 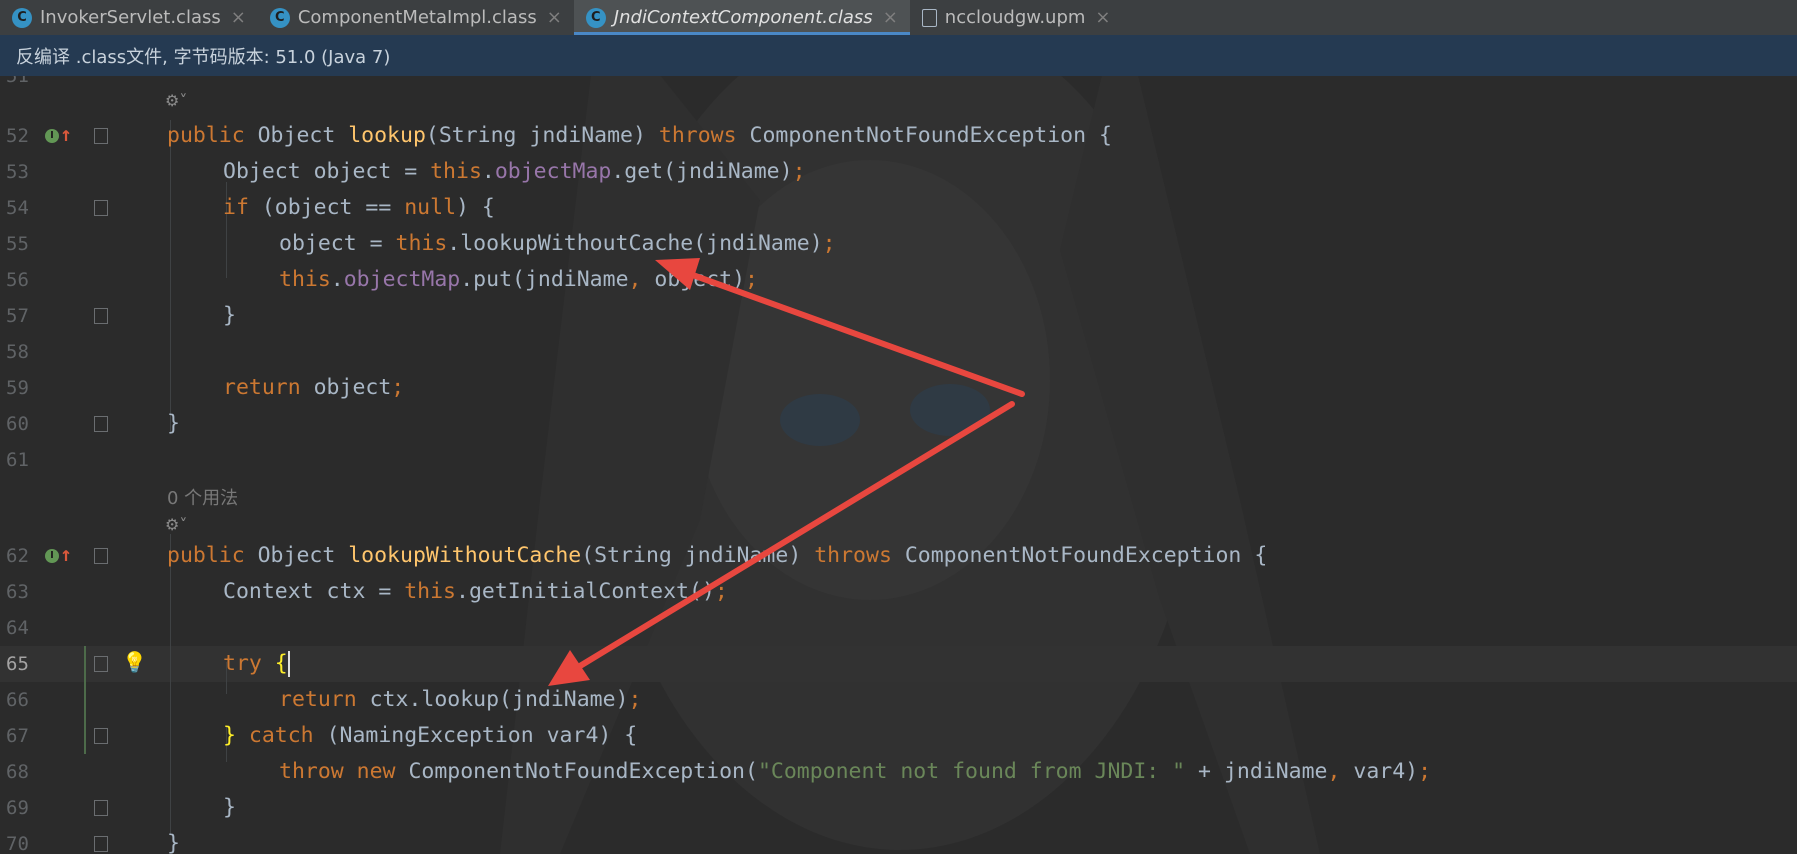 I want to click on code-text: Context ctx = this.getInitialContext();, so click(x=475, y=591).